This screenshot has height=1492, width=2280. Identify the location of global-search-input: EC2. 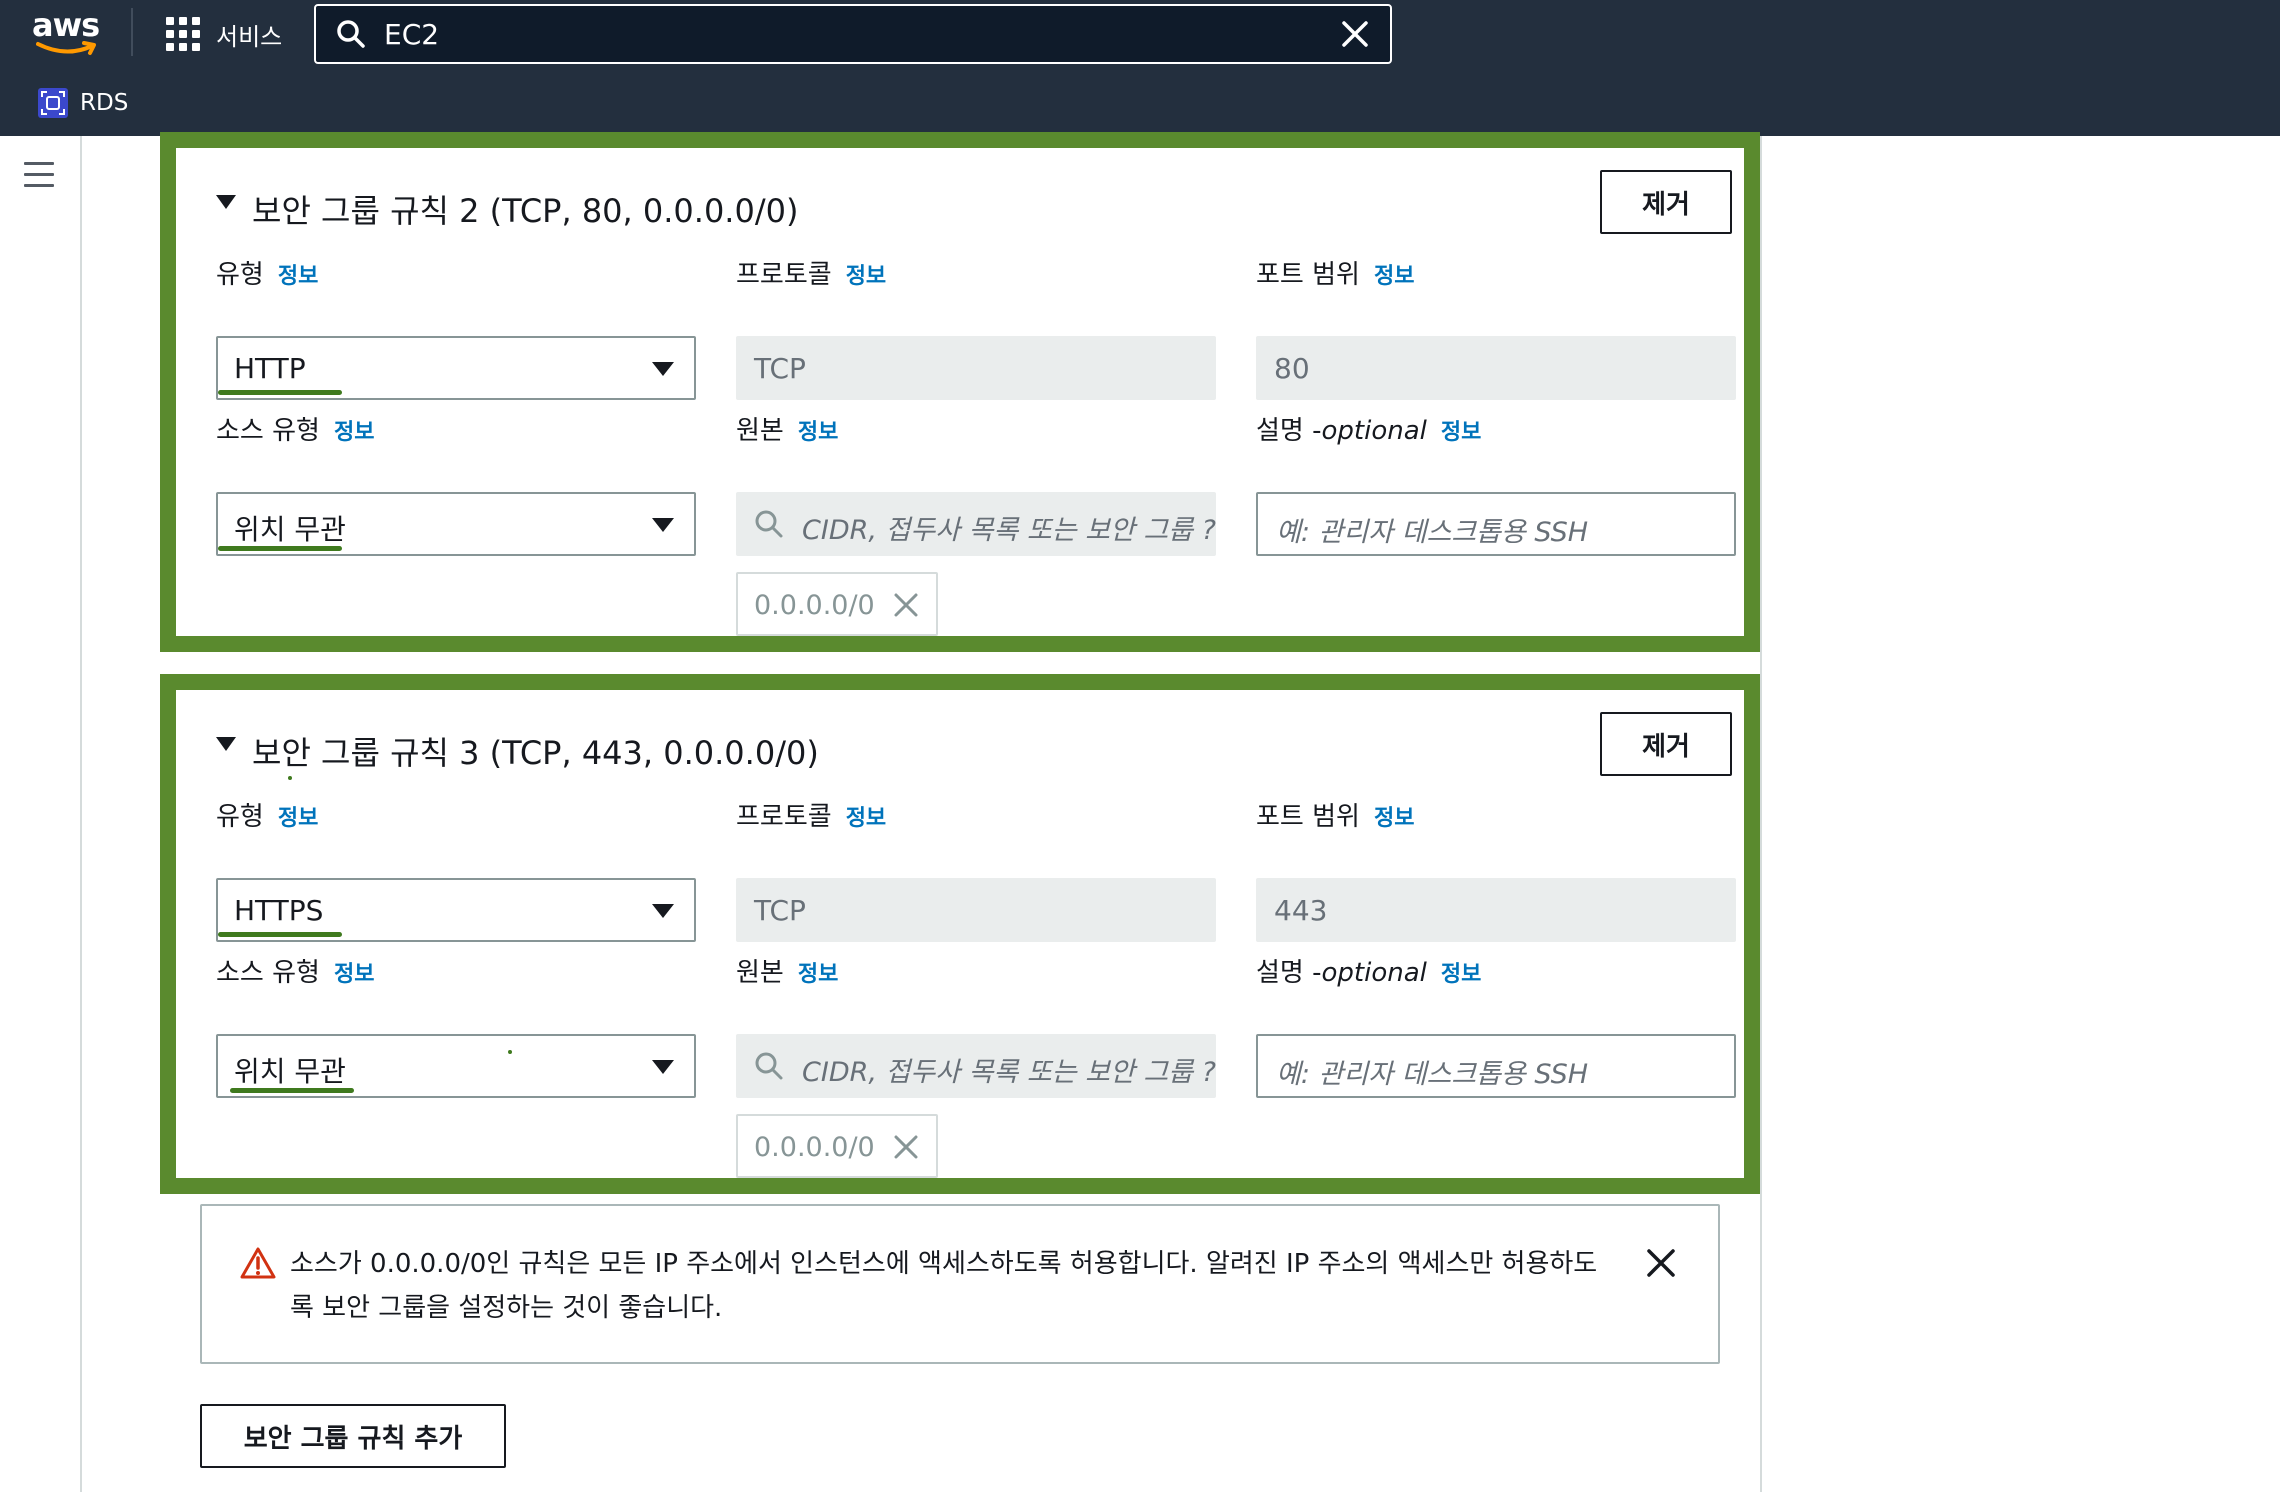
(853, 34).